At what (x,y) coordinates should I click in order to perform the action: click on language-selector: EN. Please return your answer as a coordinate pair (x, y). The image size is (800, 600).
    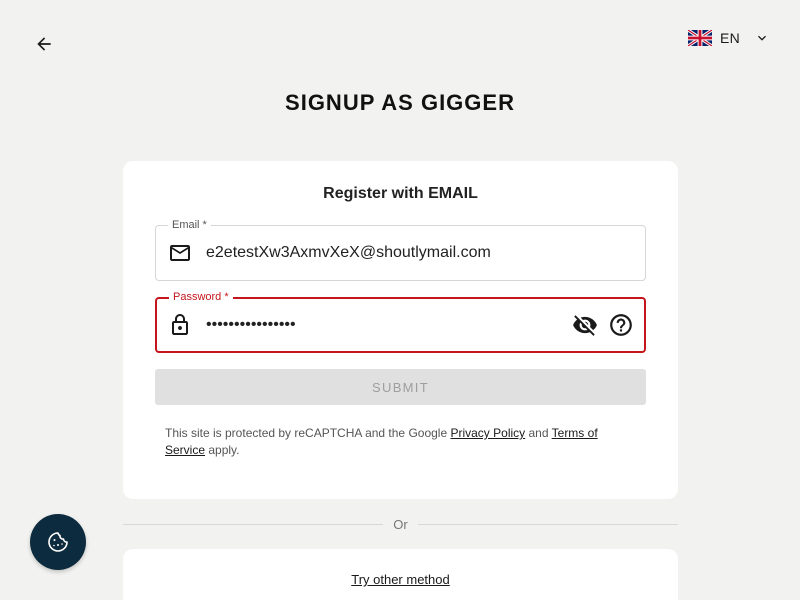
    Looking at the image, I should click on (728, 38).